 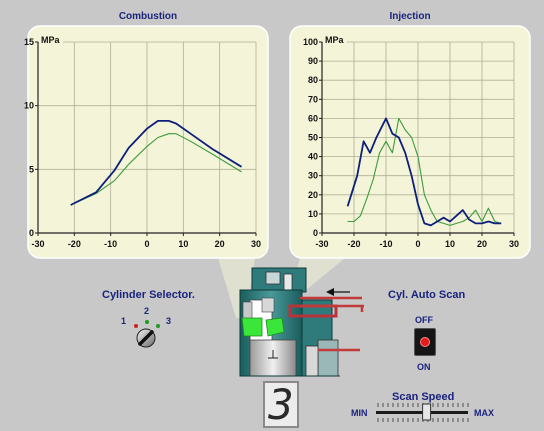 I want to click on selector-position-2-indicator, so click(x=147, y=322).